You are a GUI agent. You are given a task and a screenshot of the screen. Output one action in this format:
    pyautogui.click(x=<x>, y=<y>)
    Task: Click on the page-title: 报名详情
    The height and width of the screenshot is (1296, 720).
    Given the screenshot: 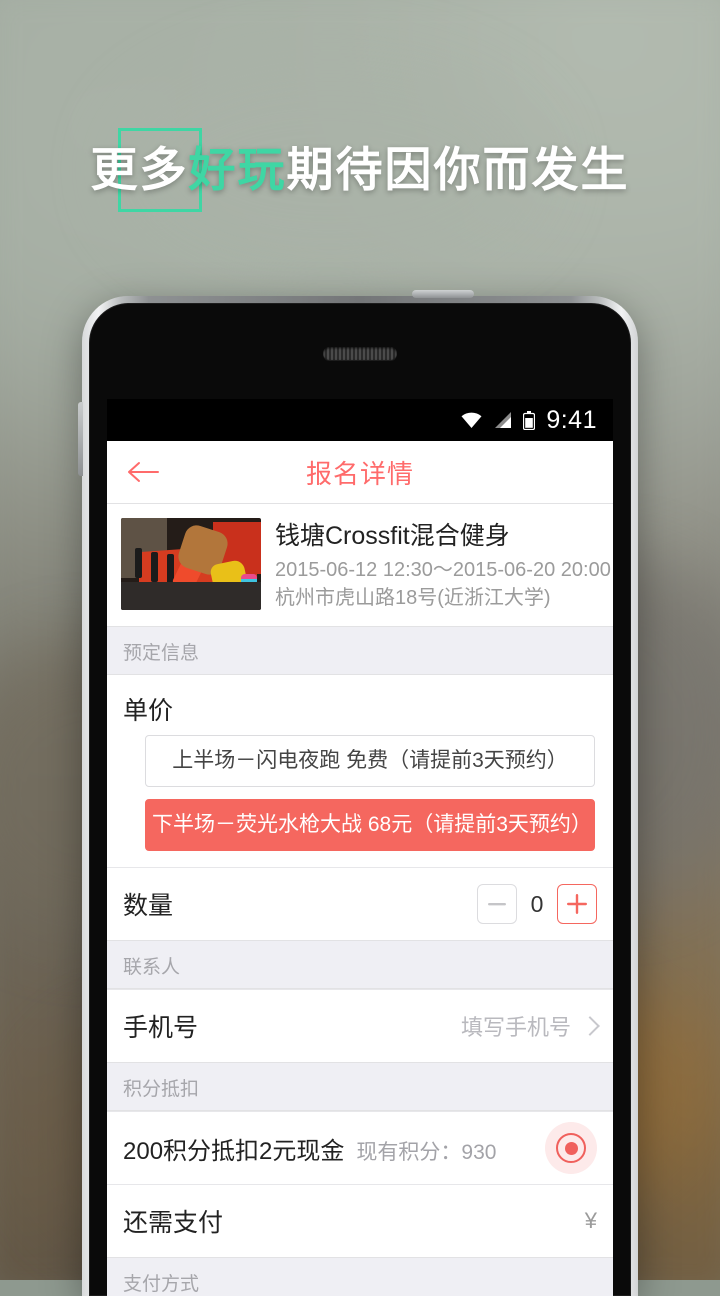 What is the action you would take?
    pyautogui.click(x=359, y=473)
    